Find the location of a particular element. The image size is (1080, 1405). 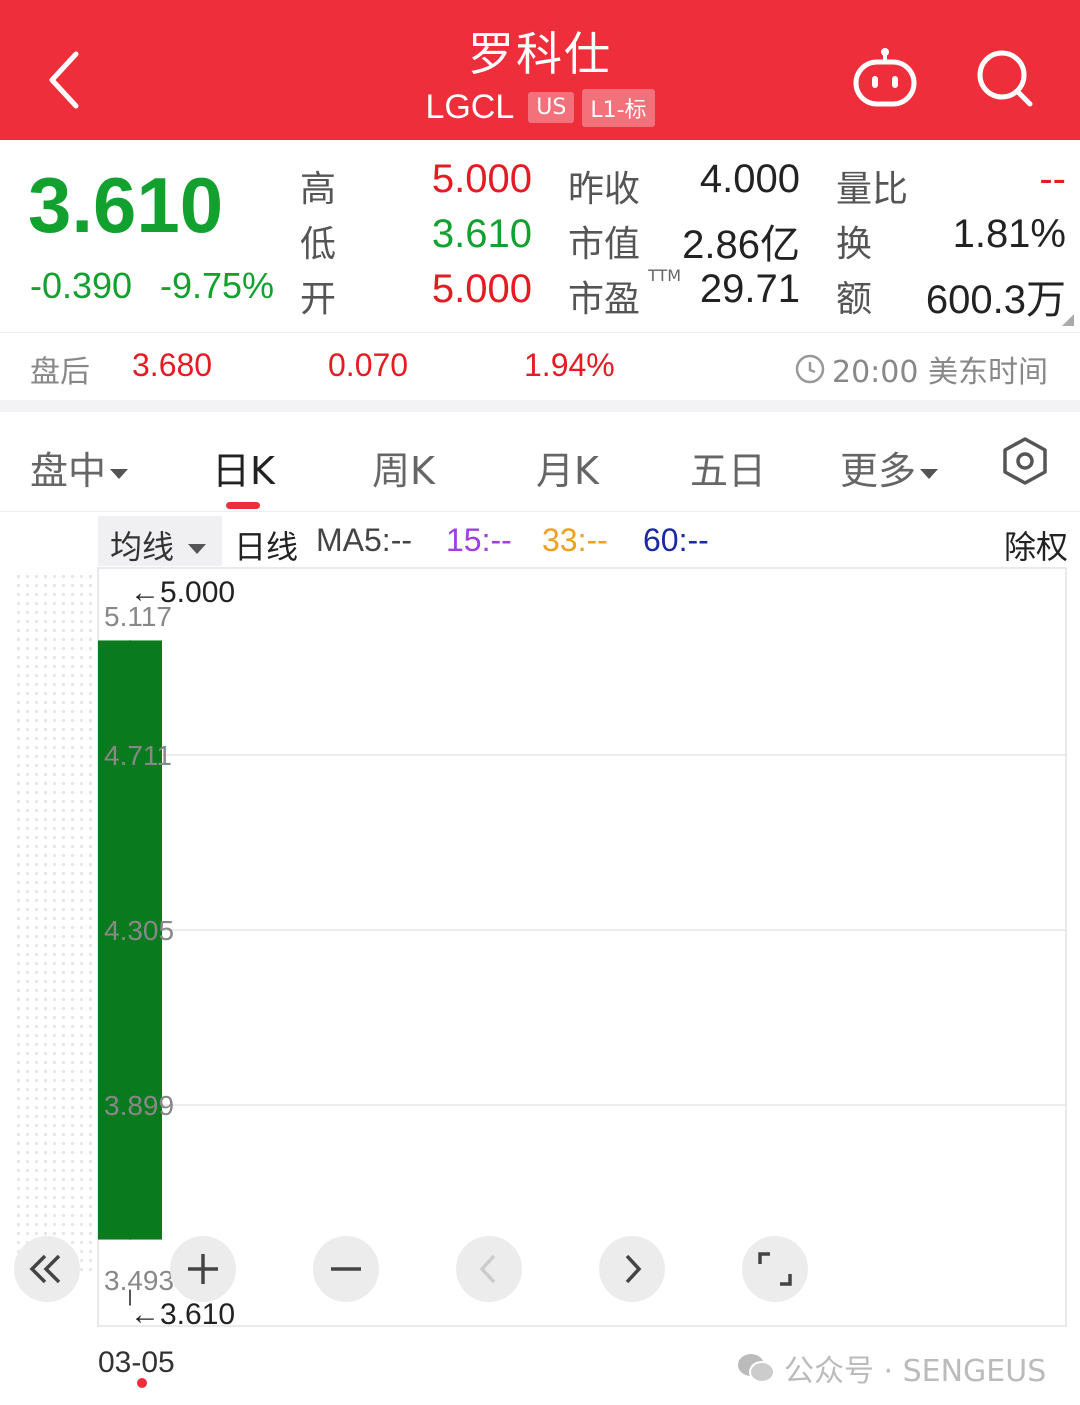

volume-ratio-label: 量比 is located at coordinates (872, 189).